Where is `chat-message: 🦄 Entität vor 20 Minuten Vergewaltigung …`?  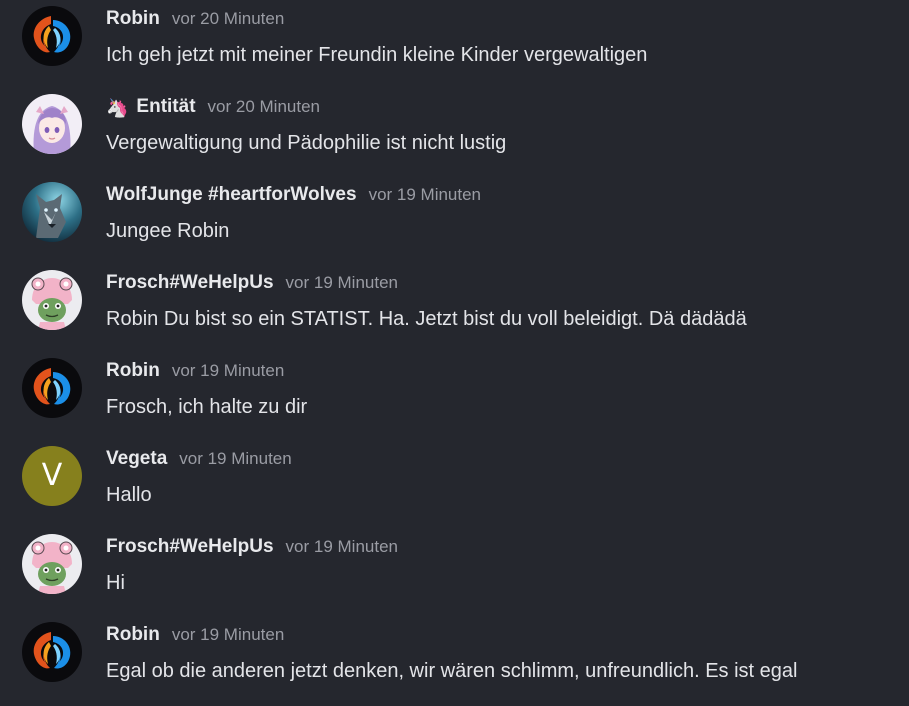 chat-message: 🦄 Entität vor 20 Minuten Vergewaltigung … is located at coordinates (454, 132).